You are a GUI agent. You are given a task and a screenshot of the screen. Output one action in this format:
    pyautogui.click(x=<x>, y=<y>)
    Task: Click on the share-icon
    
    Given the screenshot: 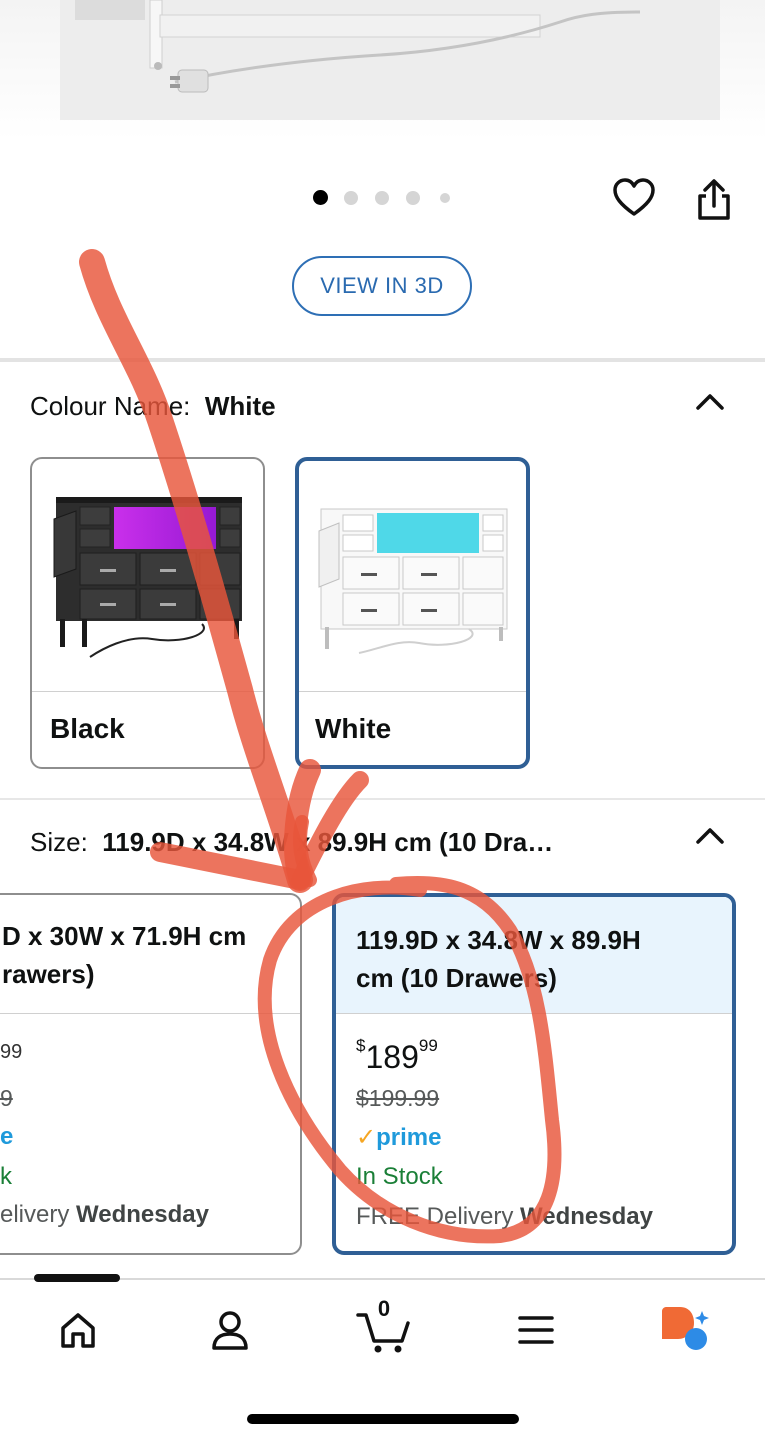 What is the action you would take?
    pyautogui.click(x=714, y=199)
    